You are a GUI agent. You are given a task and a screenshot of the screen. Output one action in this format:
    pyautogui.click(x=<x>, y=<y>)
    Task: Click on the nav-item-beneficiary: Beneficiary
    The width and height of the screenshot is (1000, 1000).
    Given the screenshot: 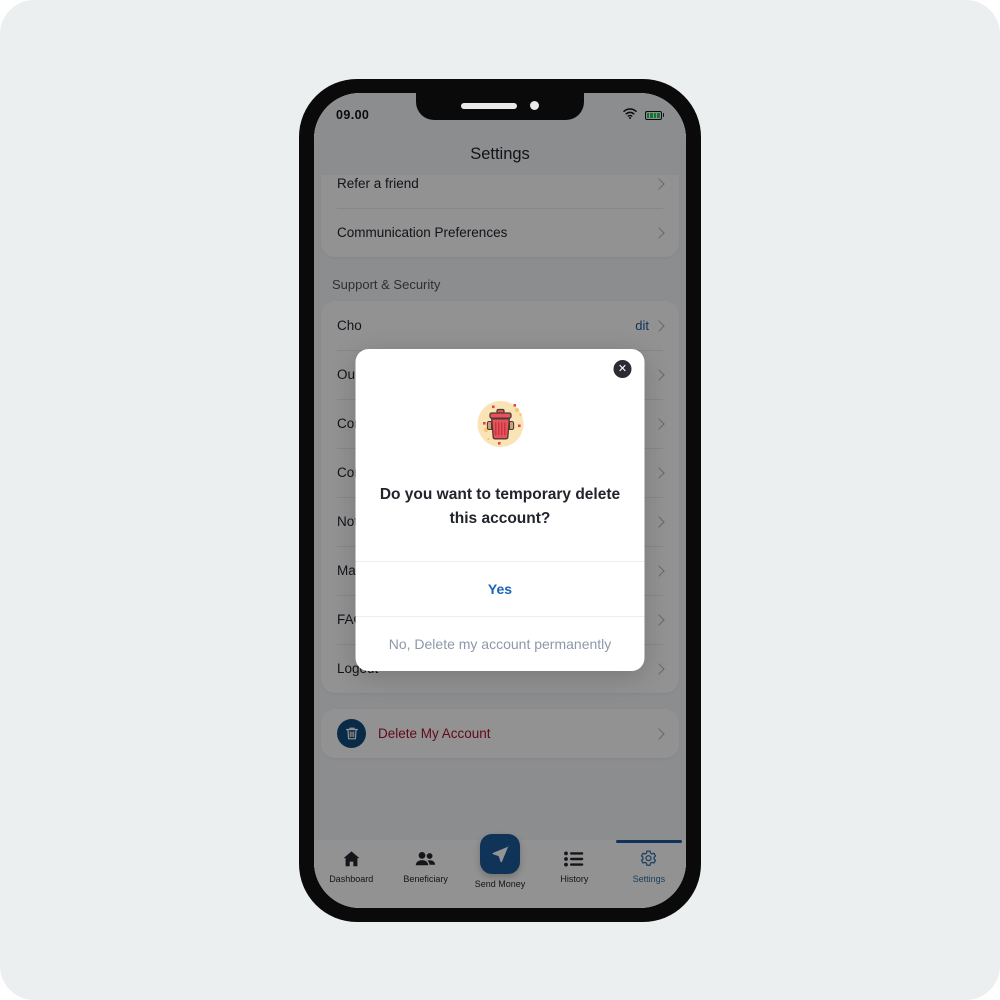 What is the action you would take?
    pyautogui.click(x=425, y=866)
    